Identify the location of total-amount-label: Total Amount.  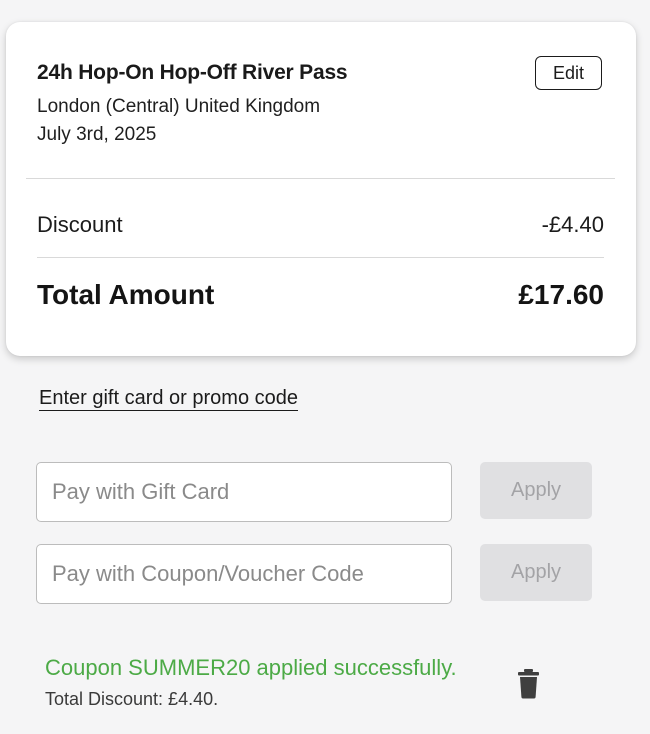
(126, 294).